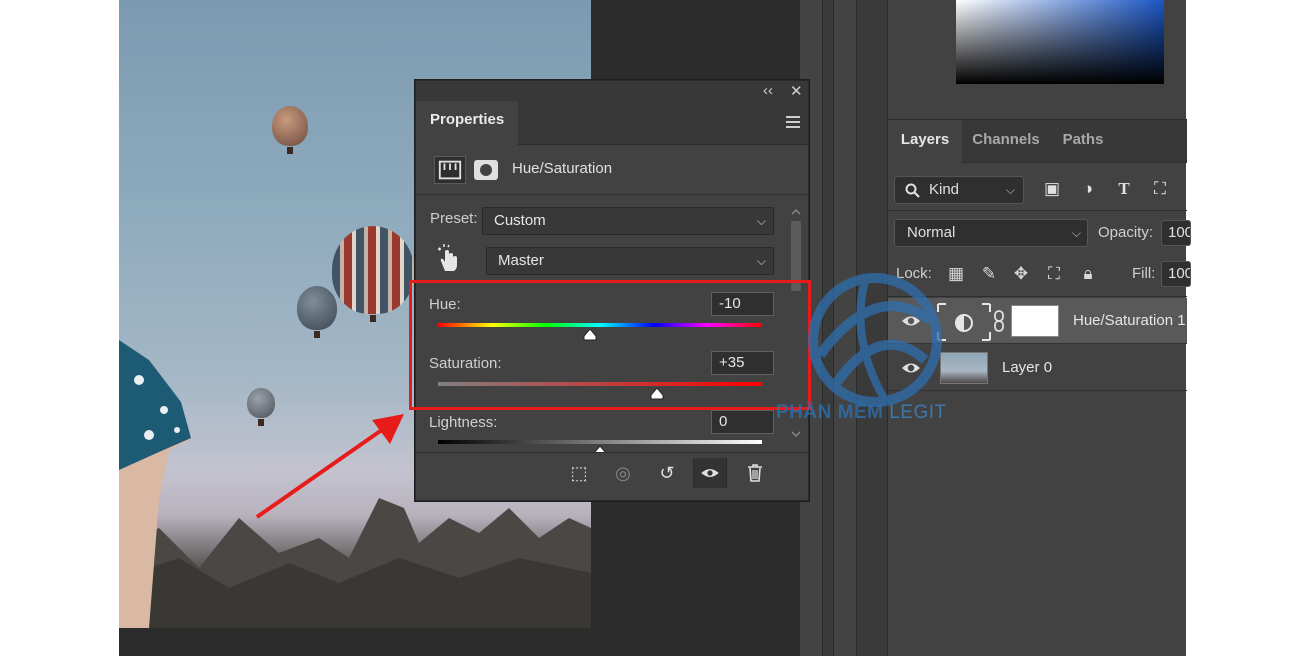 Image resolution: width=1305 pixels, height=656 pixels. I want to click on filter-kind-label: Kind, so click(944, 189).